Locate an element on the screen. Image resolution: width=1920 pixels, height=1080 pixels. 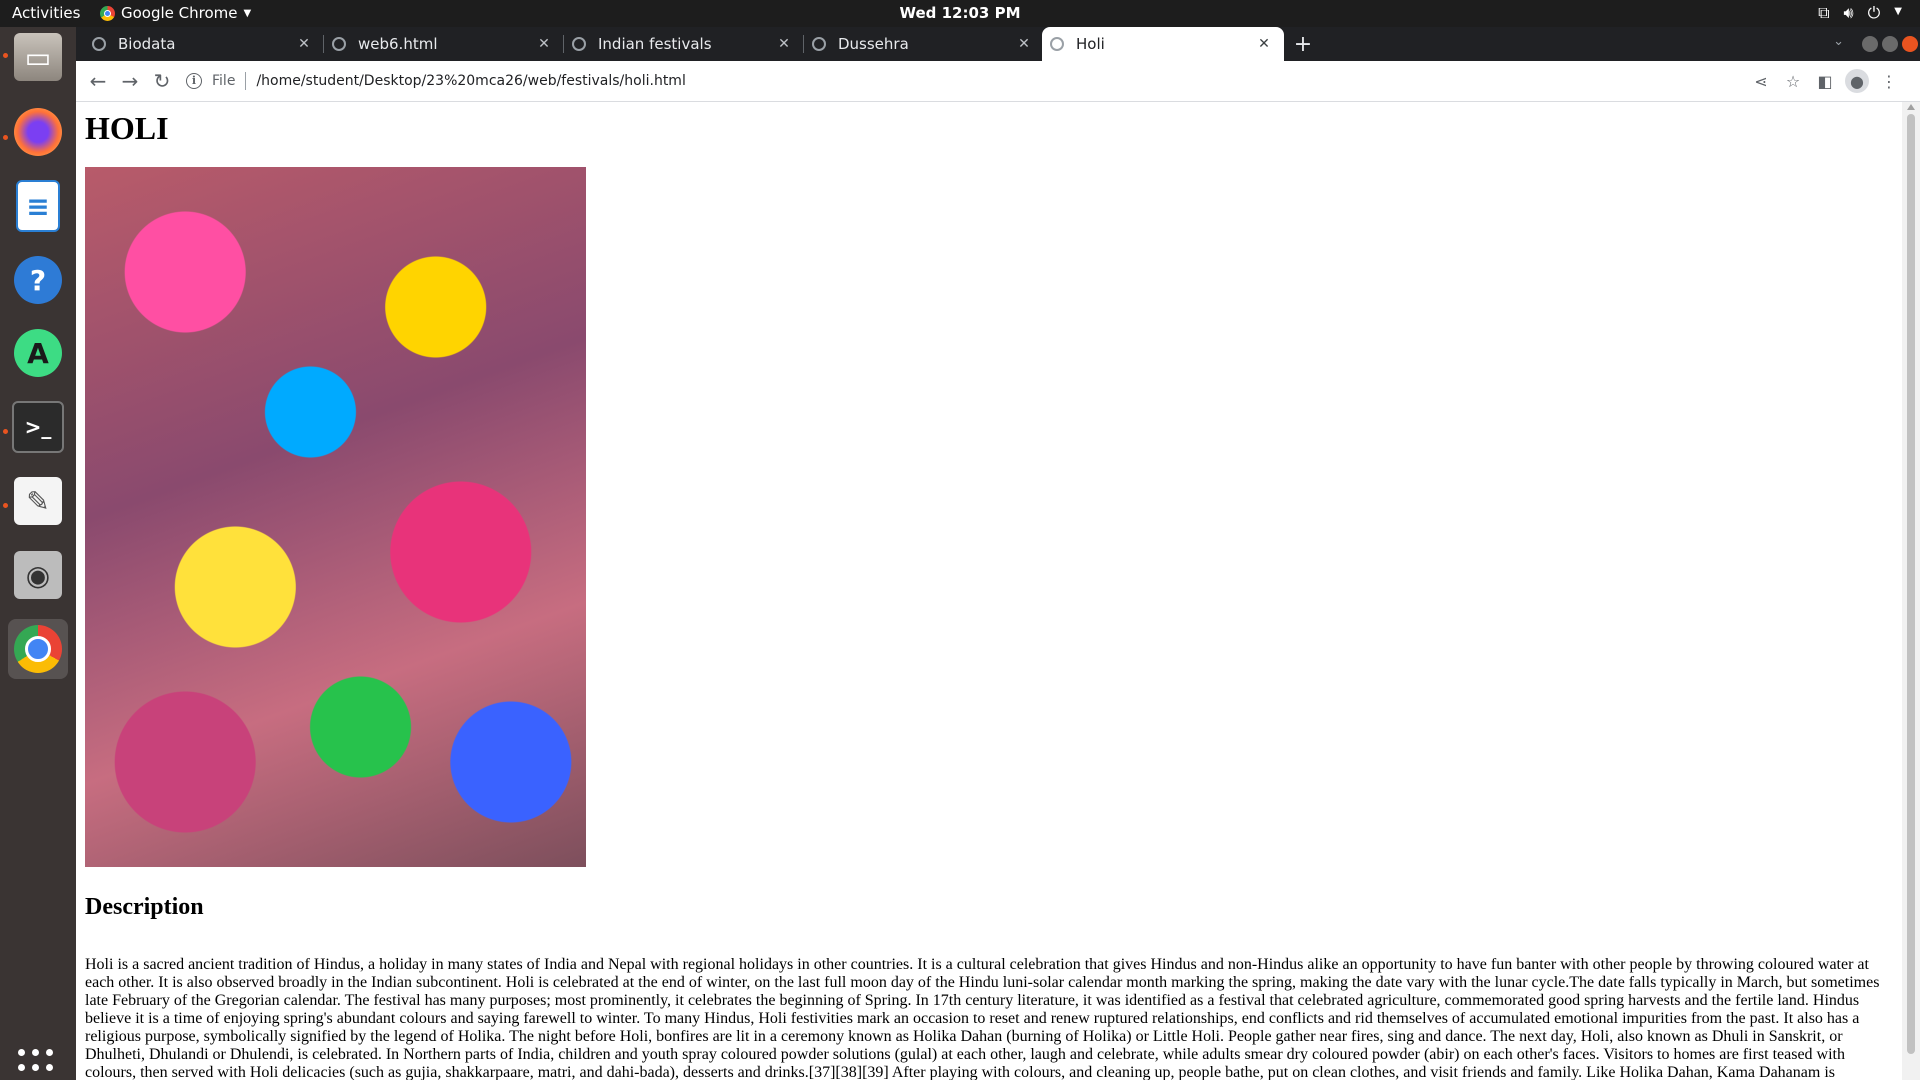
dock: ▭ ≡ ? A >_ ✎ ◉ is located at coordinates (38, 553).